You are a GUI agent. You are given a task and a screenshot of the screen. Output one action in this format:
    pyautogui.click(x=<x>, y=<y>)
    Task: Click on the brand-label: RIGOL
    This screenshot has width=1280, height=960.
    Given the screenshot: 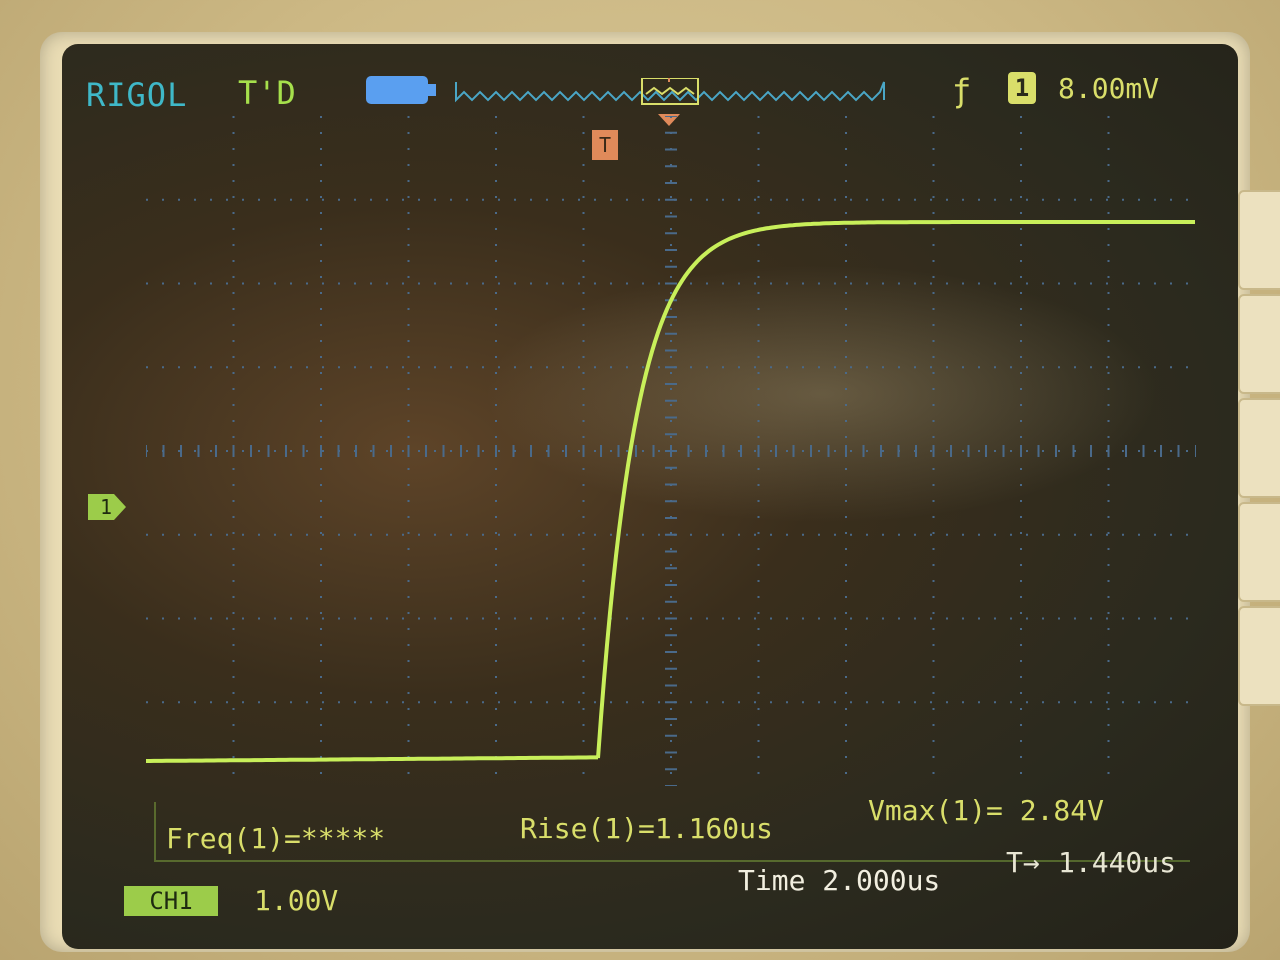 What is the action you would take?
    pyautogui.click(x=137, y=95)
    